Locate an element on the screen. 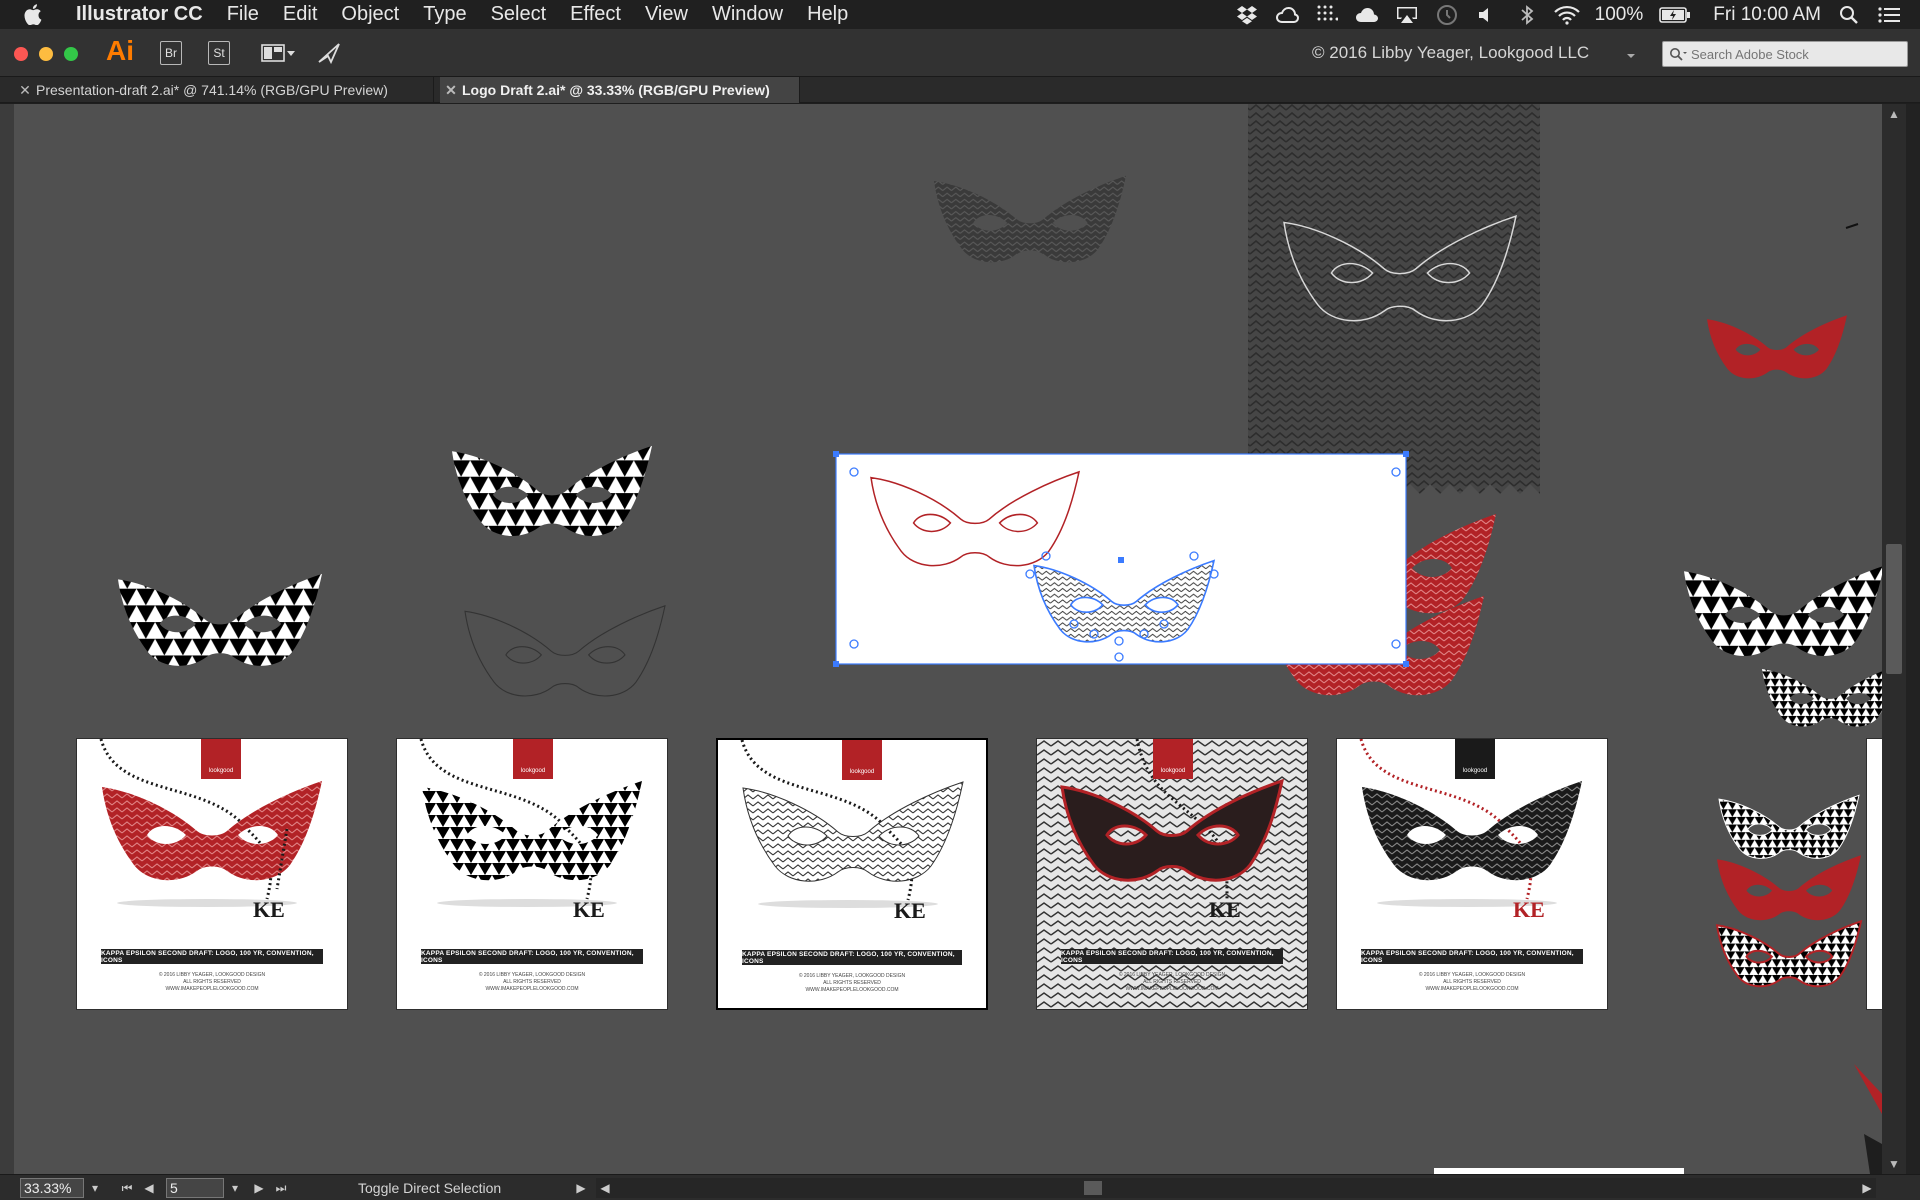 This screenshot has width=1920, height=1200. partial-red-shape is located at coordinates (1868, 1089).